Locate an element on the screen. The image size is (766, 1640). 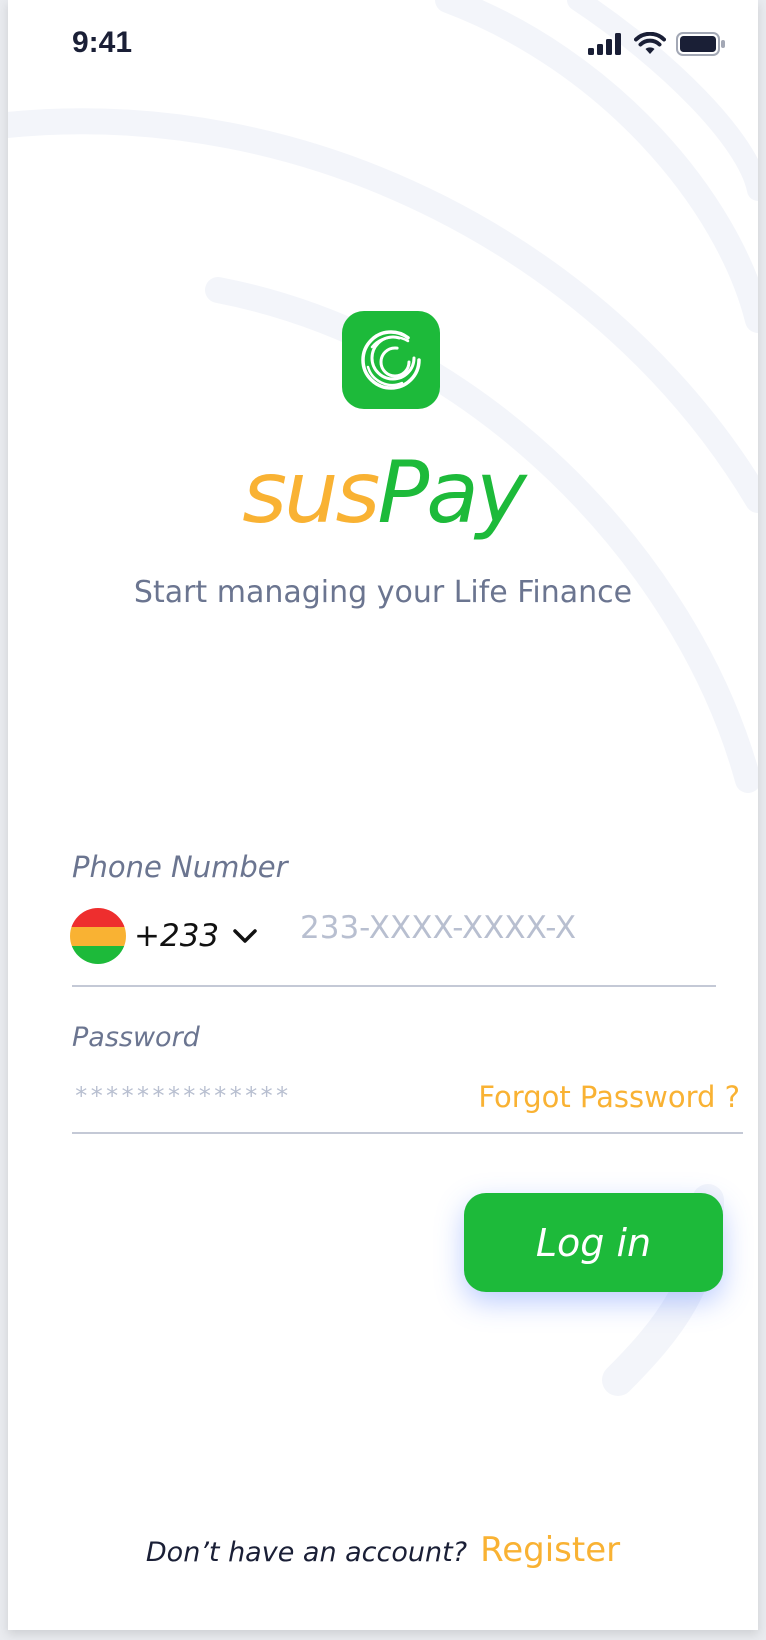
forgot-password-link: Forgot Password ? is located at coordinates (609, 1097).